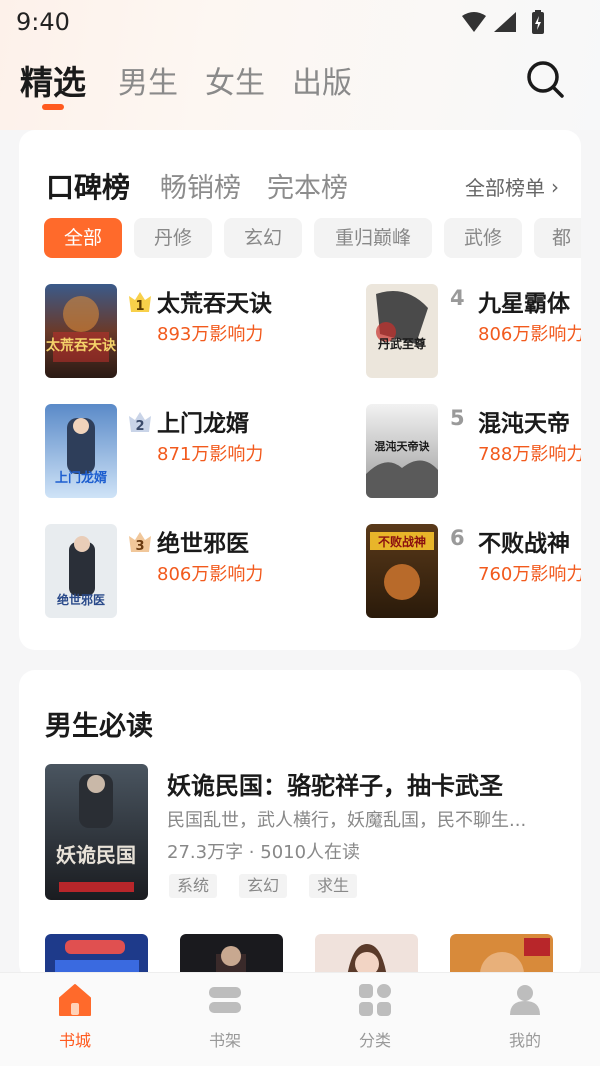 Image resolution: width=600 pixels, height=1066 pixels. I want to click on nav-category: 分类, so click(375, 1019).